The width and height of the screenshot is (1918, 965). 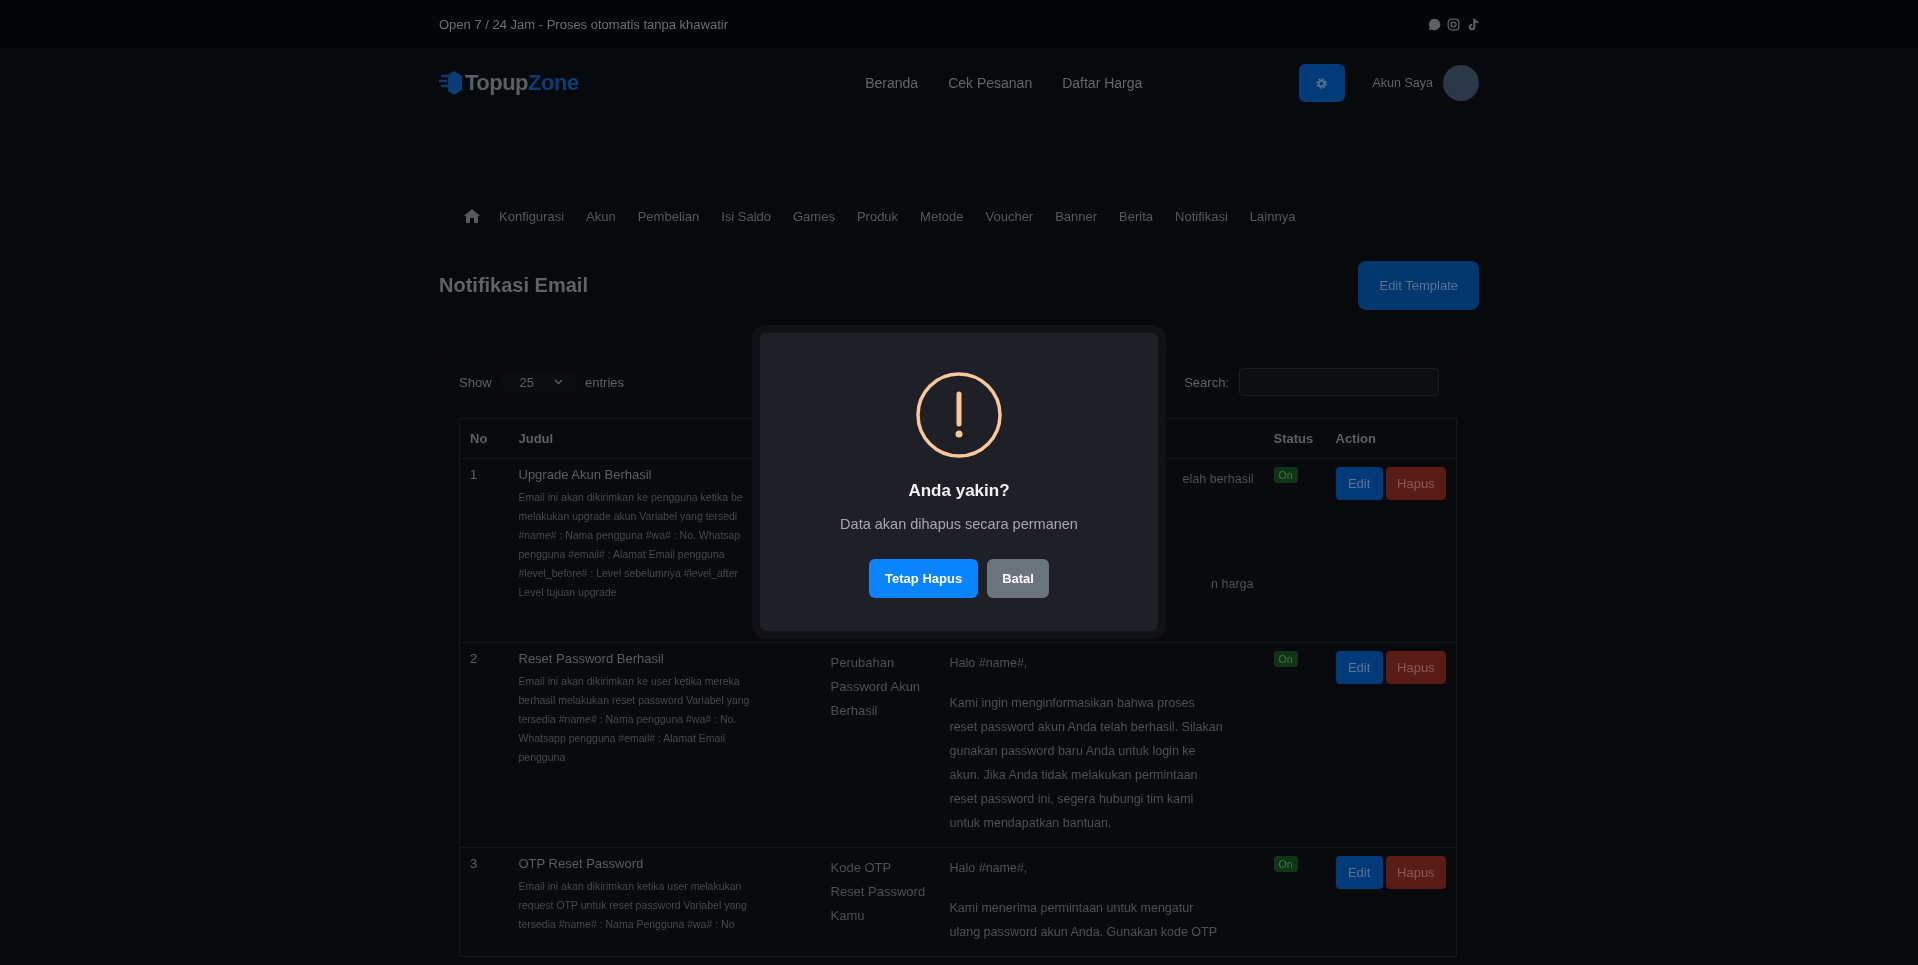 What do you see at coordinates (605, 382) in the screenshot?
I see `entries-label: entries` at bounding box center [605, 382].